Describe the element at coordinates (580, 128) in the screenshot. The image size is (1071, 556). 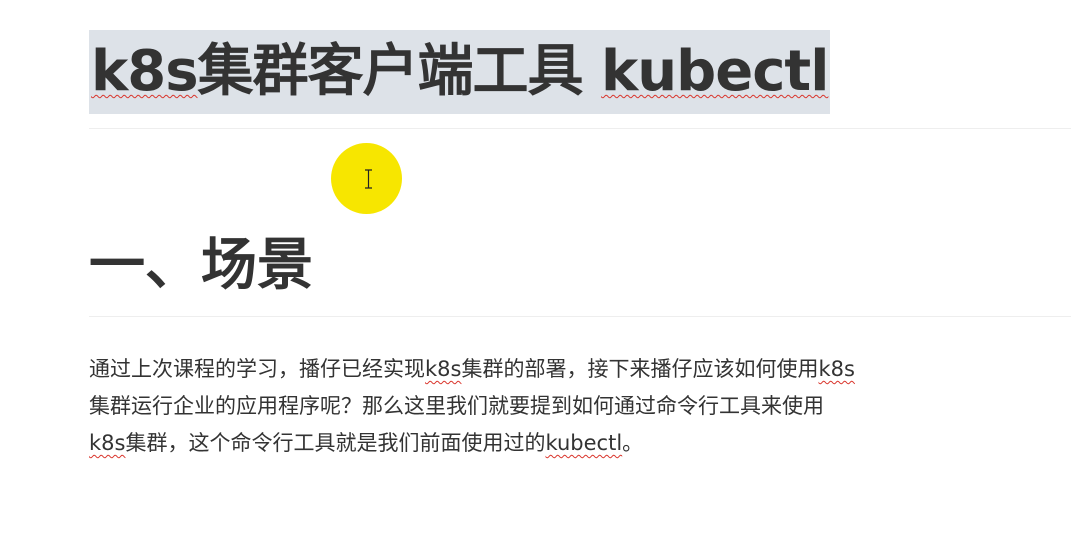
I see `title-divider` at that location.